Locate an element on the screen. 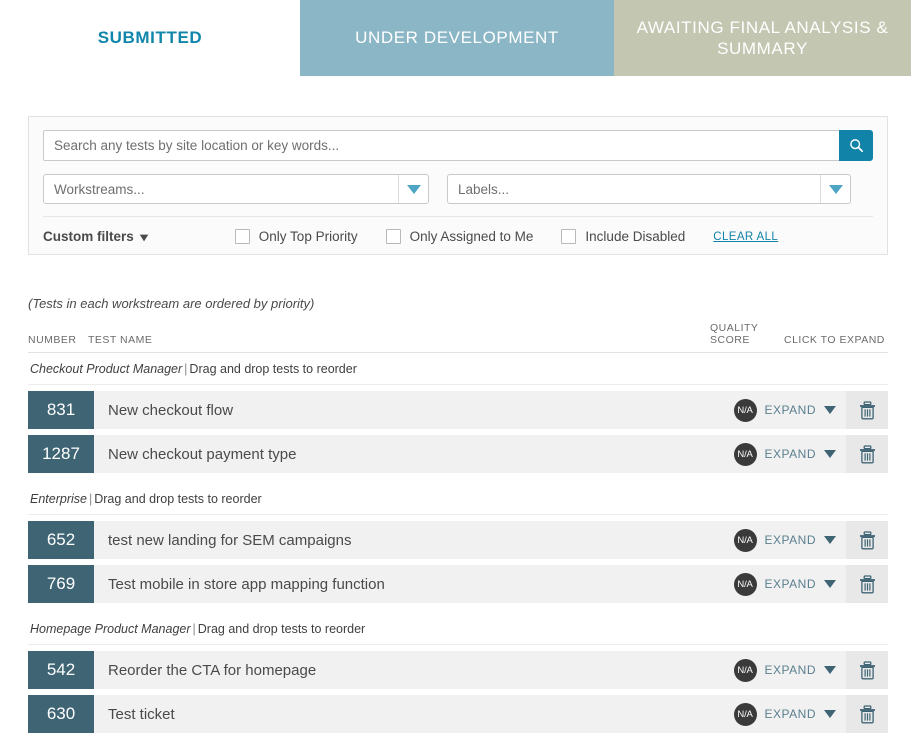 Image resolution: width=911 pixels, height=740 pixels. chevron-down-icon: ▾ is located at coordinates (144, 236).